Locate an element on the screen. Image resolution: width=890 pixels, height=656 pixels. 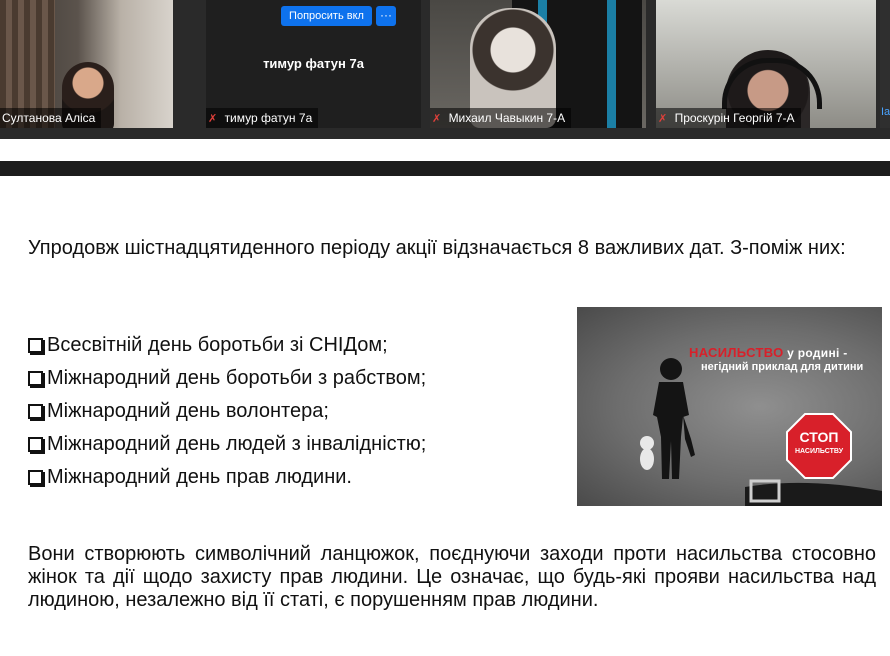
list-item: Всесвітній день боротьби зі СНІДом; is located at coordinates (227, 345).